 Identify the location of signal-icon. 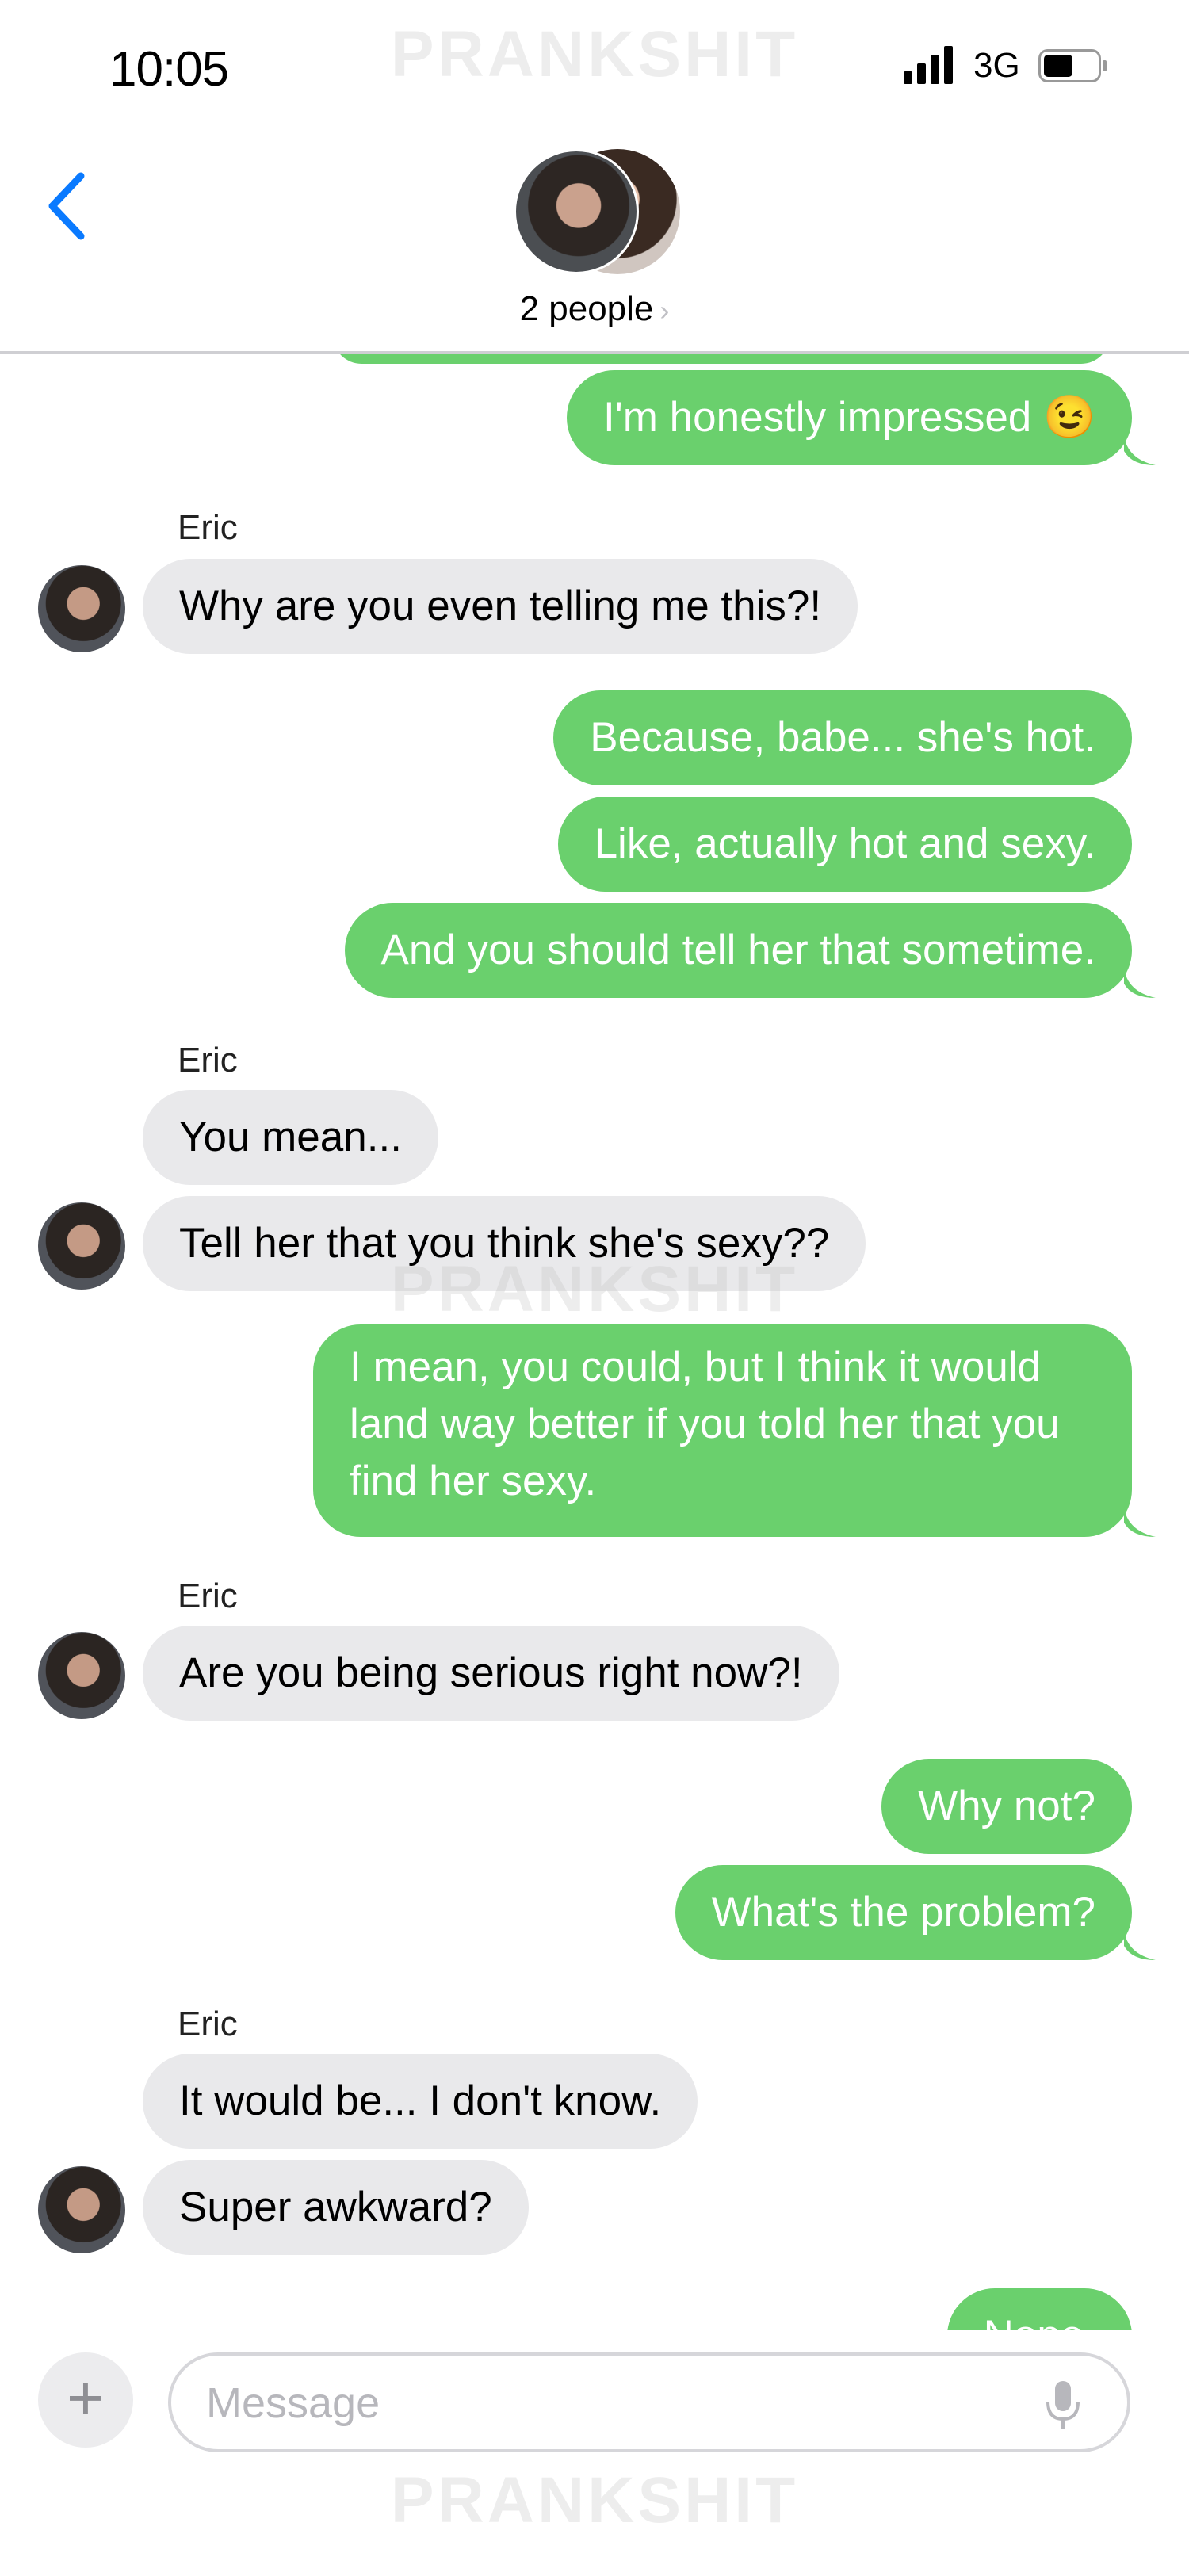
(928, 65).